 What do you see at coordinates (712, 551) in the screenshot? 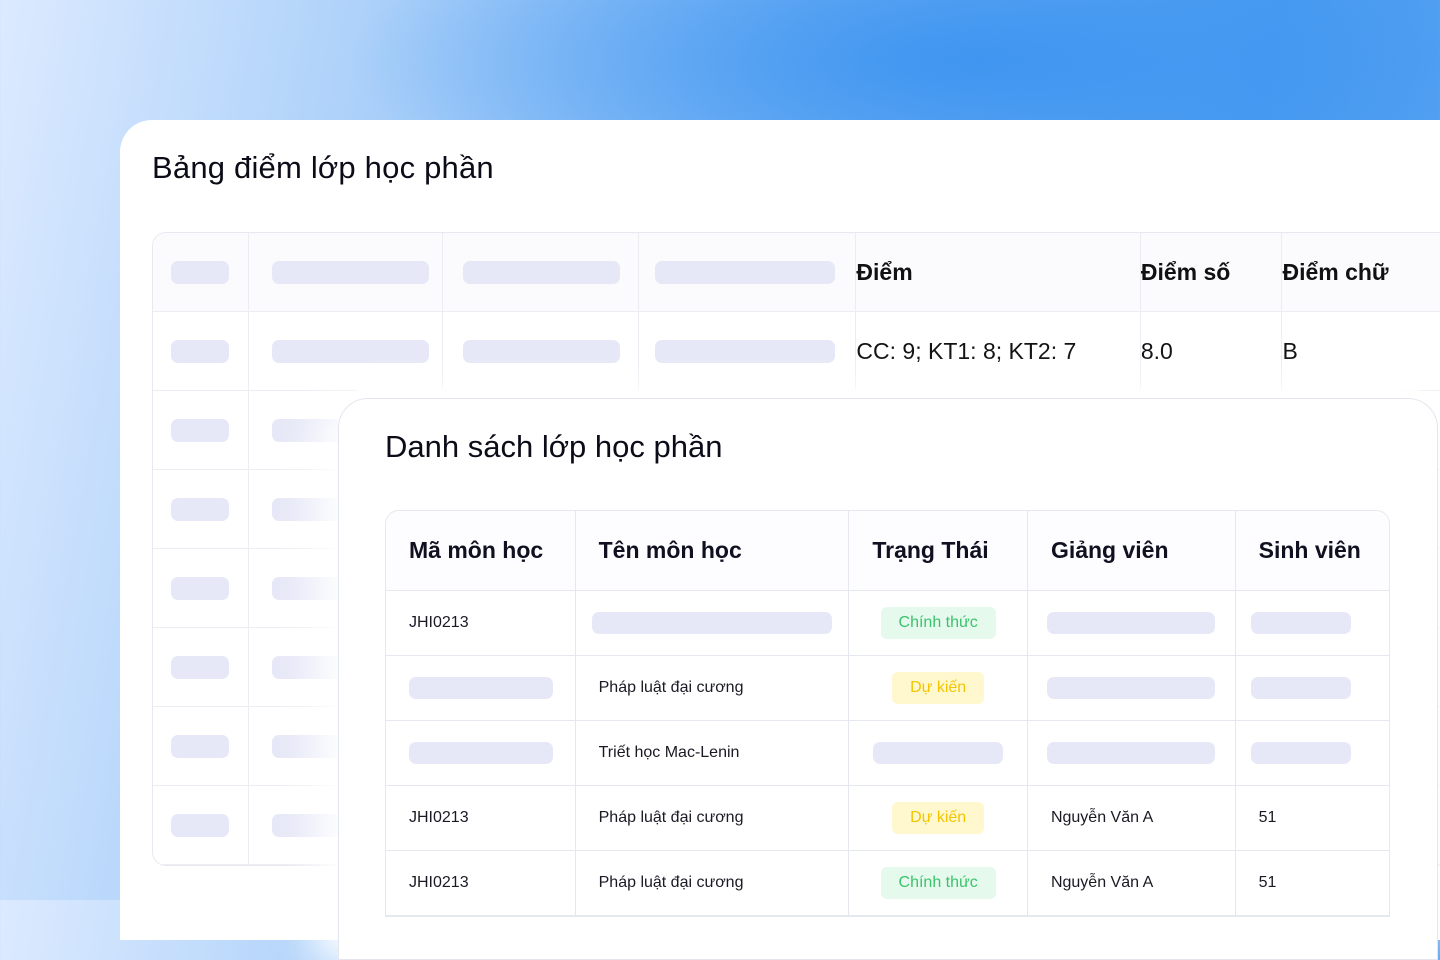
I see `header-ten-mon-hoc: Tên môn học` at bounding box center [712, 551].